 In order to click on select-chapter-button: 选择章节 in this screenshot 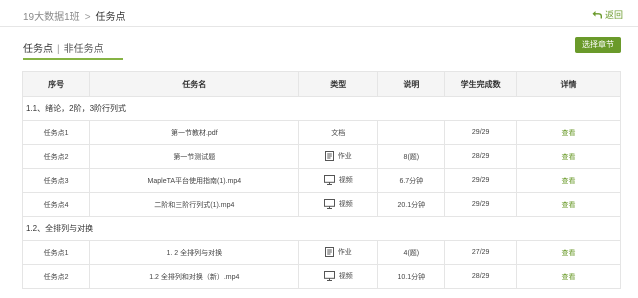, I will do `click(598, 45)`.